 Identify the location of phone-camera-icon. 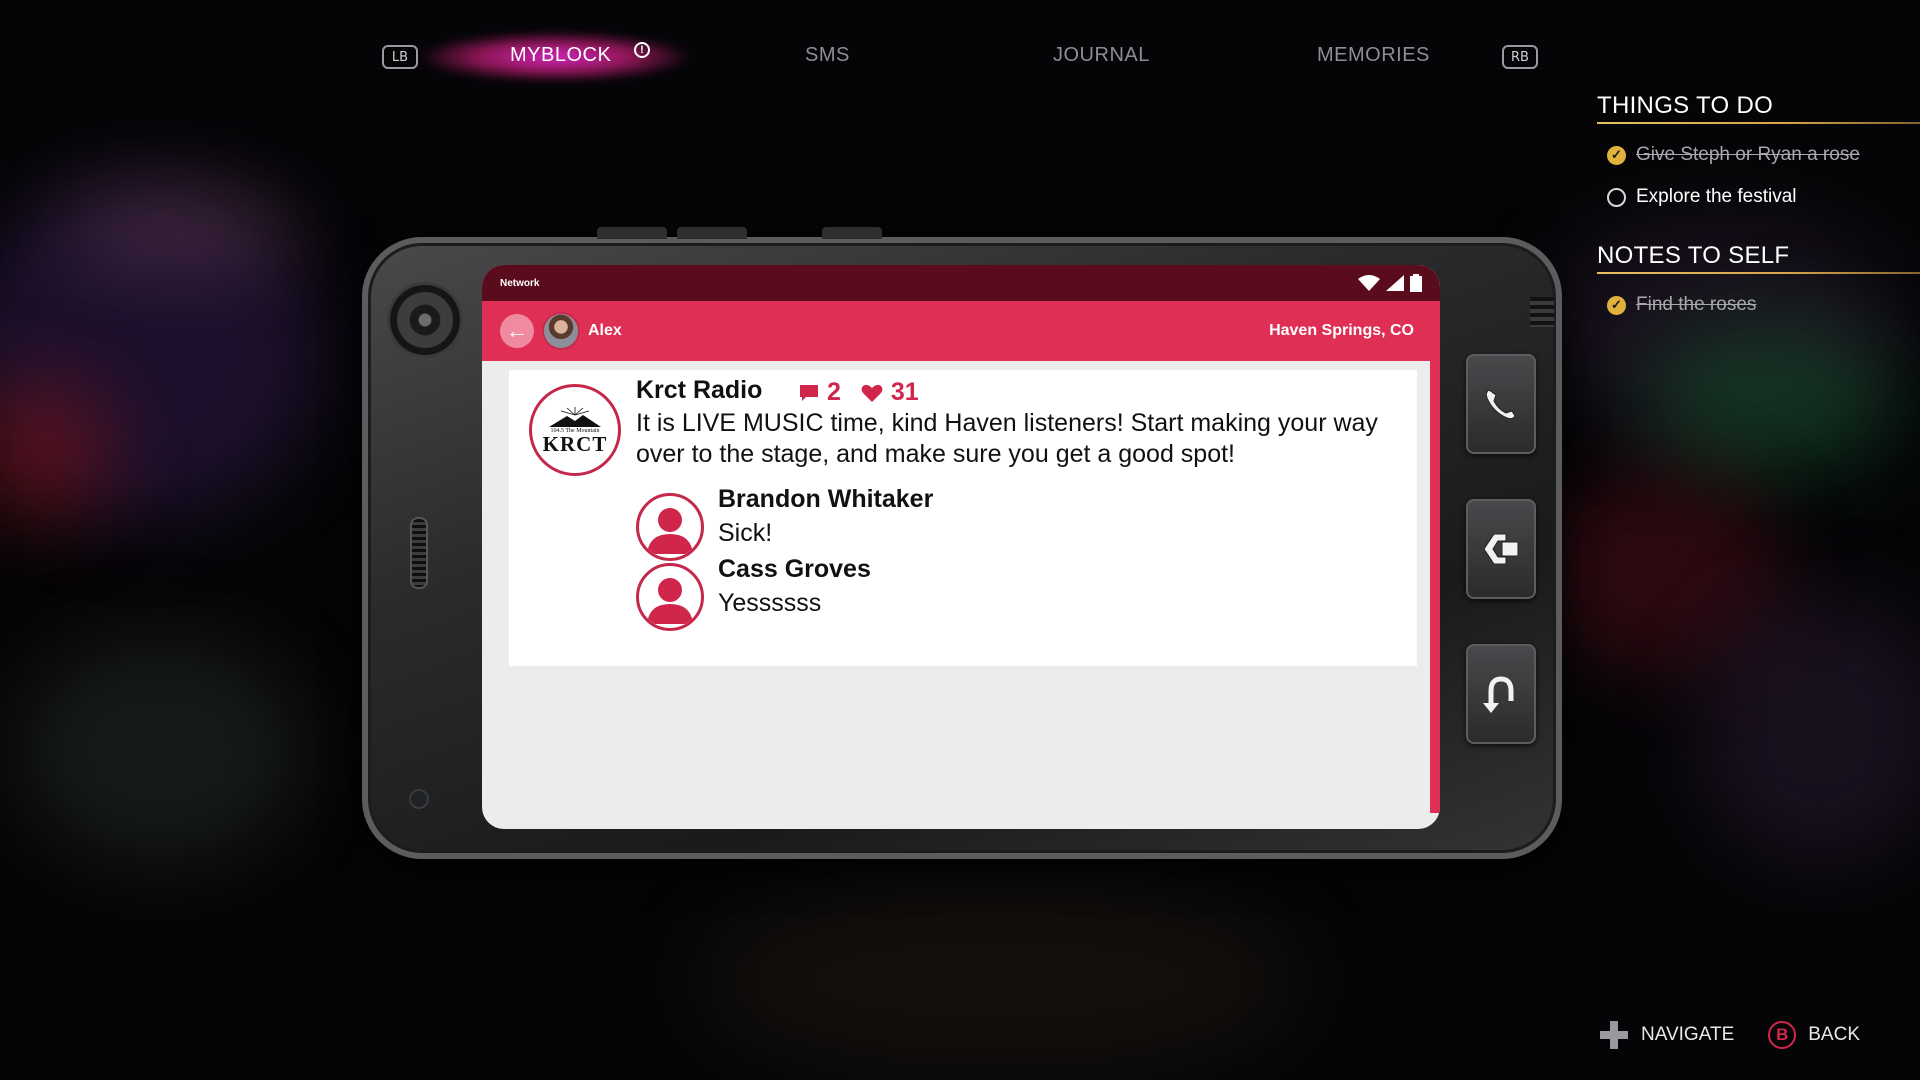
(425, 320).